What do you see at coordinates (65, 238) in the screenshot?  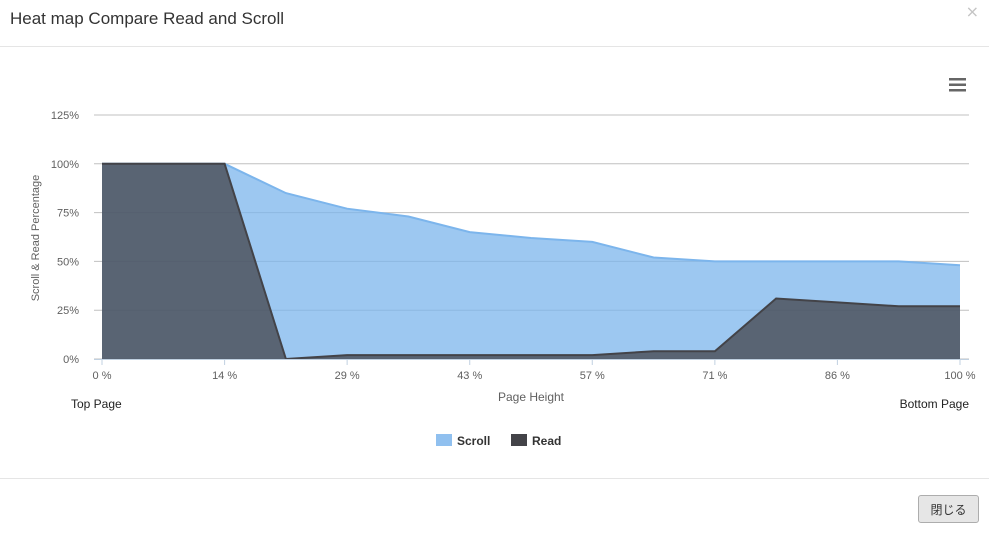 I see `y-axis: 0% 25% 50% 75% 100% 125%` at bounding box center [65, 238].